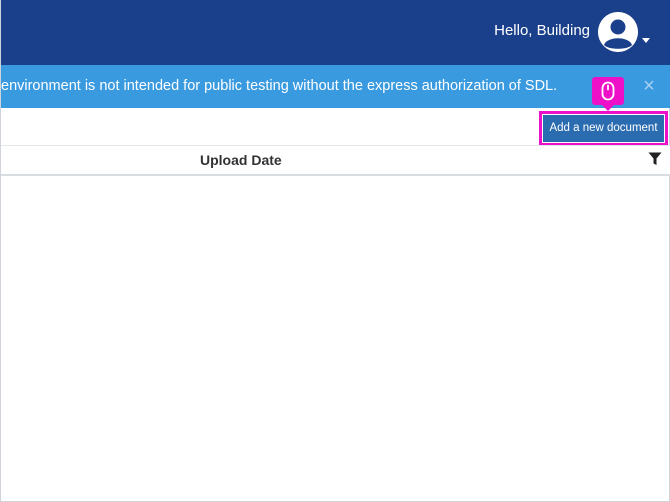 The image size is (670, 502). What do you see at coordinates (655, 159) in the screenshot?
I see `filter-icon` at bounding box center [655, 159].